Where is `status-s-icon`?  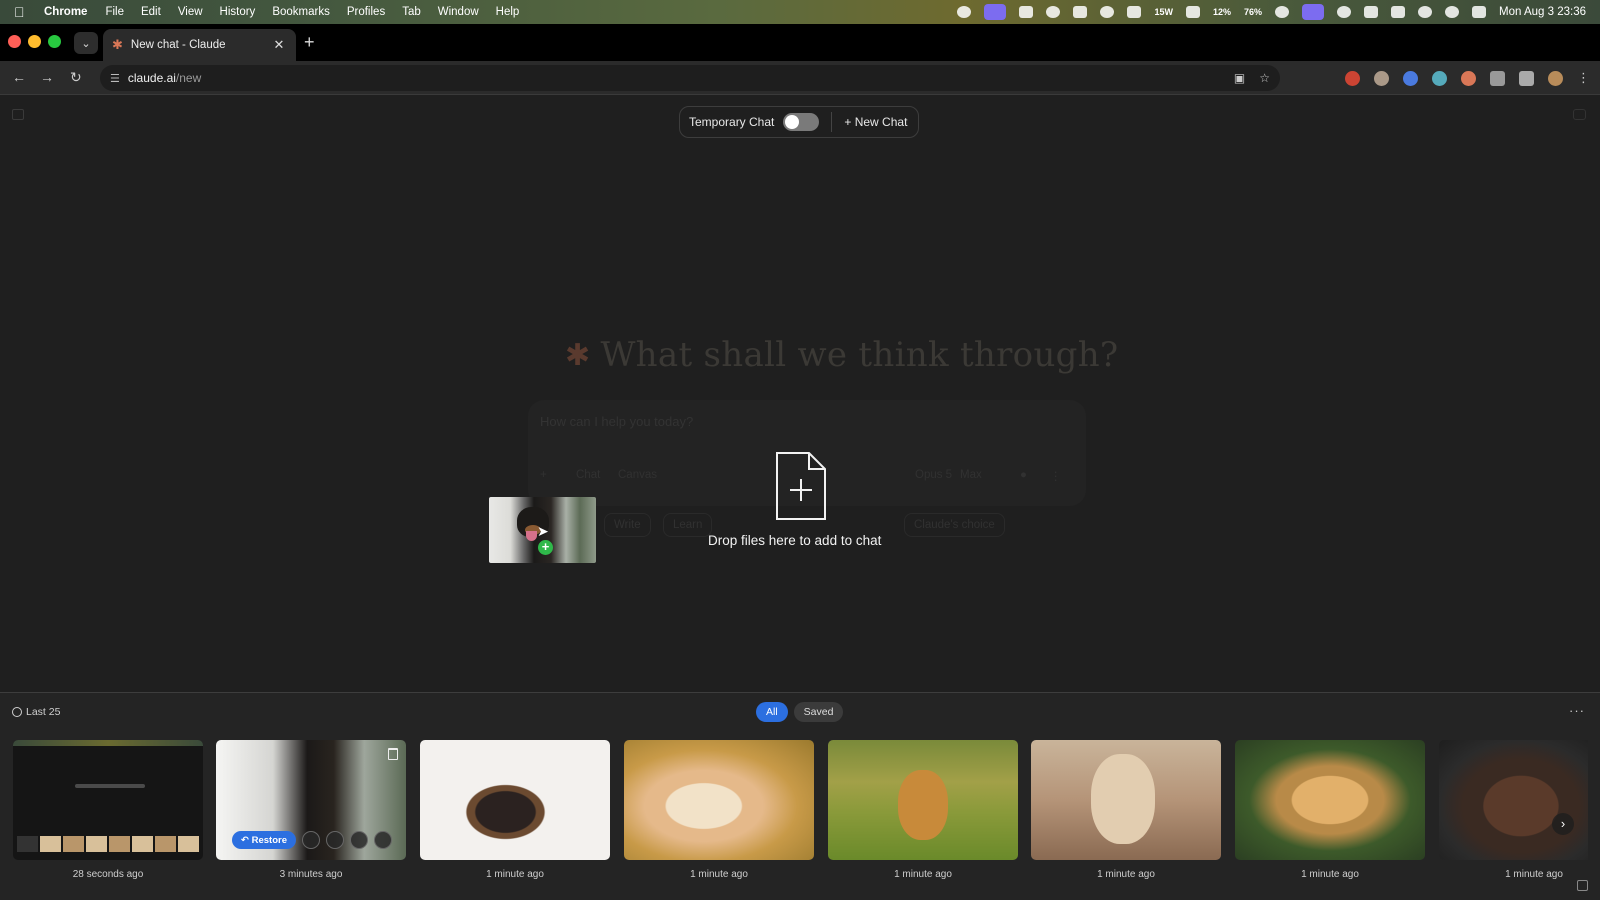
status-s-icon is located at coordinates (1026, 12).